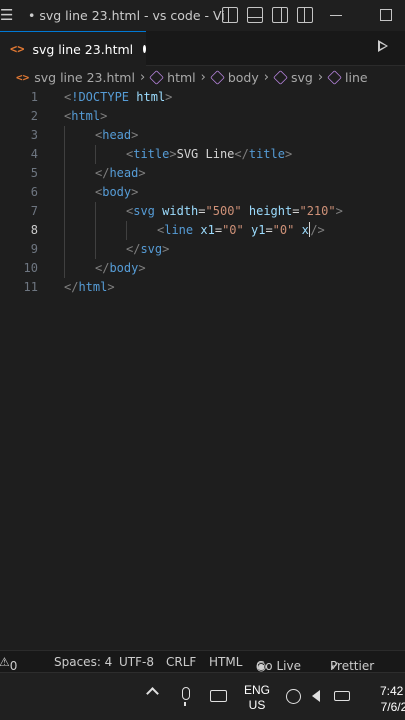 This screenshot has width=405, height=720. What do you see at coordinates (202, 287) in the screenshot?
I see `code-line: 11 </html>` at bounding box center [202, 287].